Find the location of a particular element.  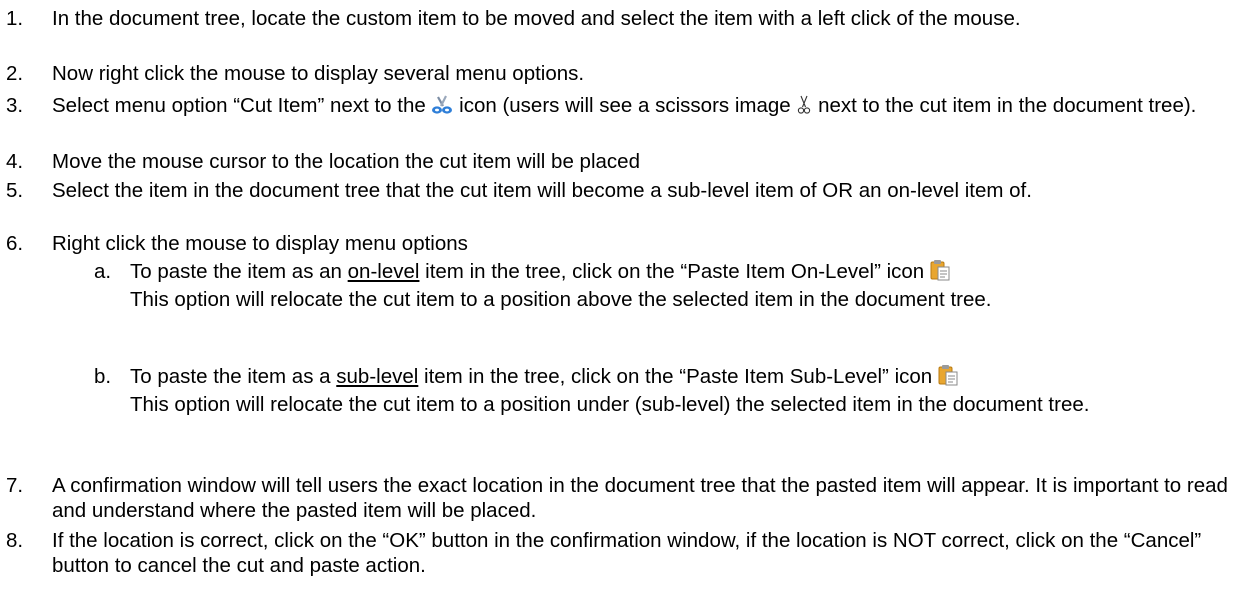

substep-b-text-a: To paste the item as a is located at coordinates (233, 376).